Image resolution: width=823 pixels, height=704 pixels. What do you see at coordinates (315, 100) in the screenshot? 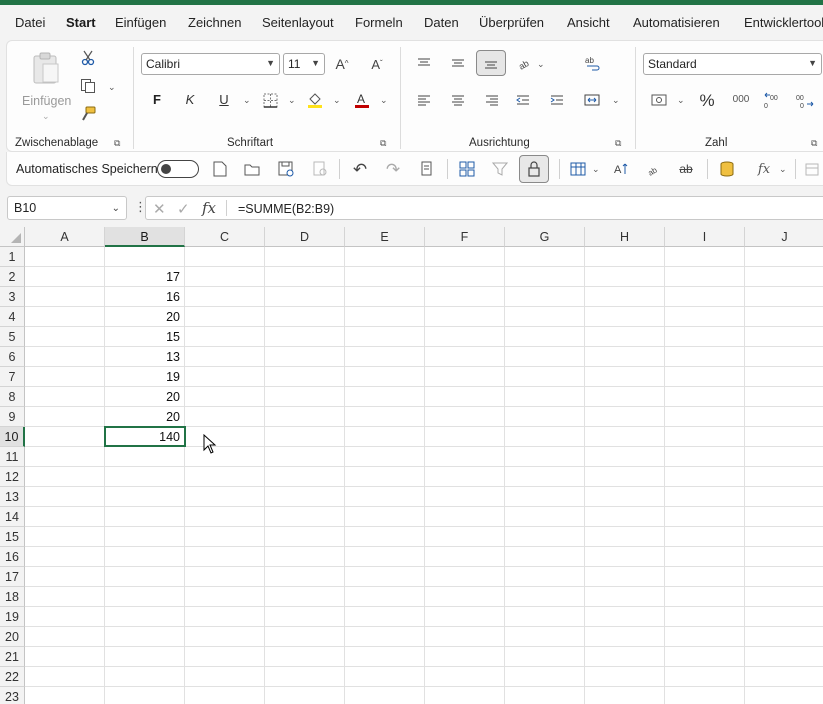
I see `fill-color-icon` at bounding box center [315, 100].